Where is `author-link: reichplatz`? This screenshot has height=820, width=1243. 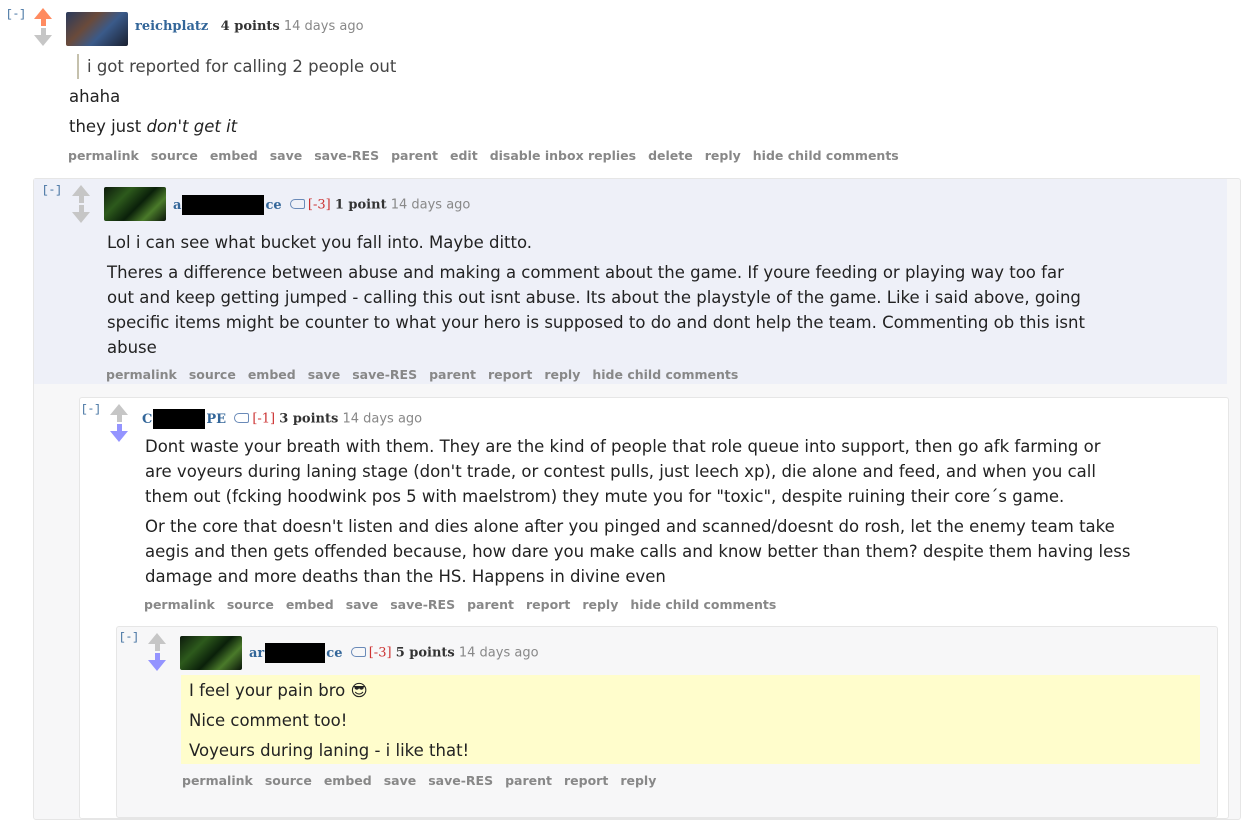
author-link: reichplatz is located at coordinates (171, 26).